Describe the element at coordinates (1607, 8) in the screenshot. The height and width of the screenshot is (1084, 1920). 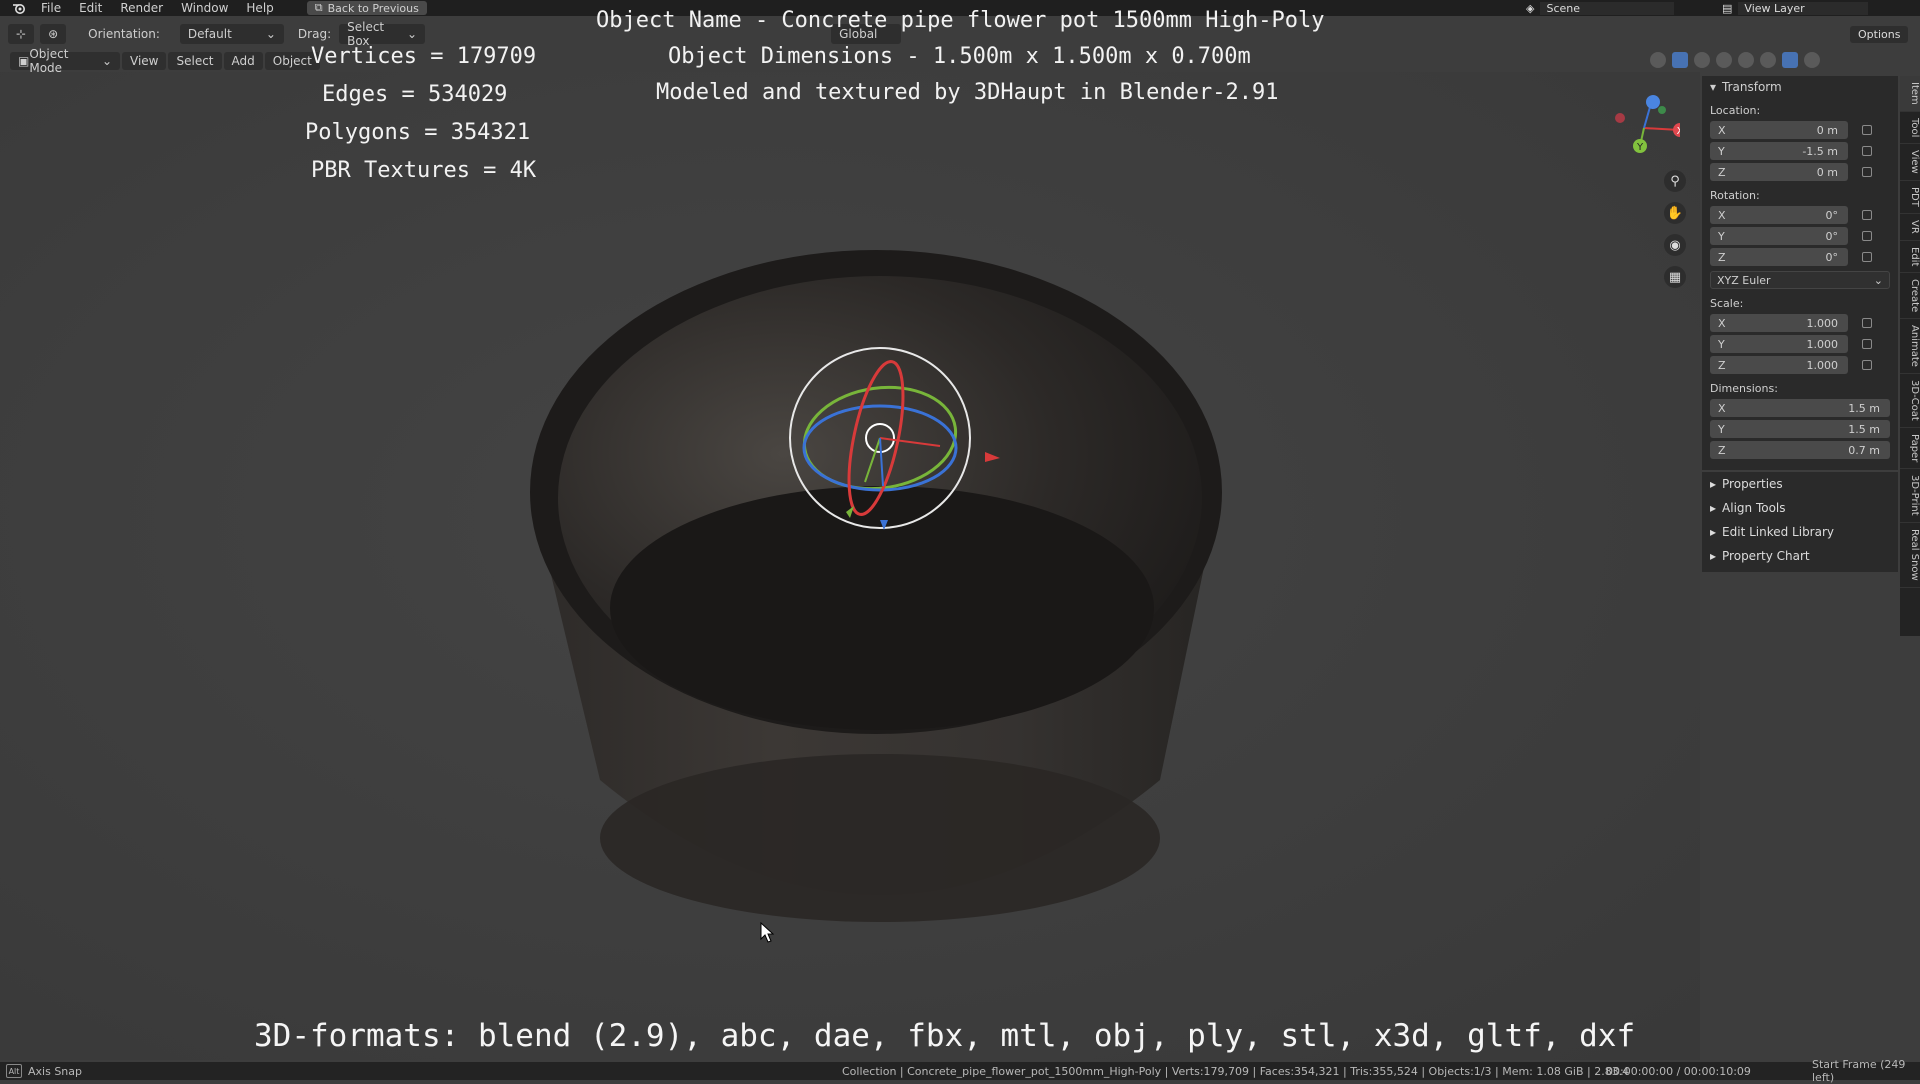
I see `scene-name-field: Scene` at that location.